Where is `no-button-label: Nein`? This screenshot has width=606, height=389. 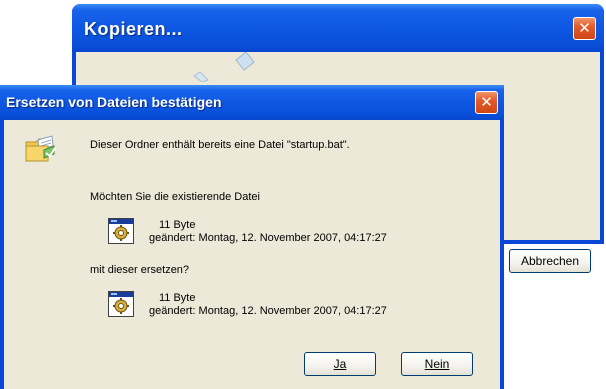
no-button-label: Nein is located at coordinates (437, 364).